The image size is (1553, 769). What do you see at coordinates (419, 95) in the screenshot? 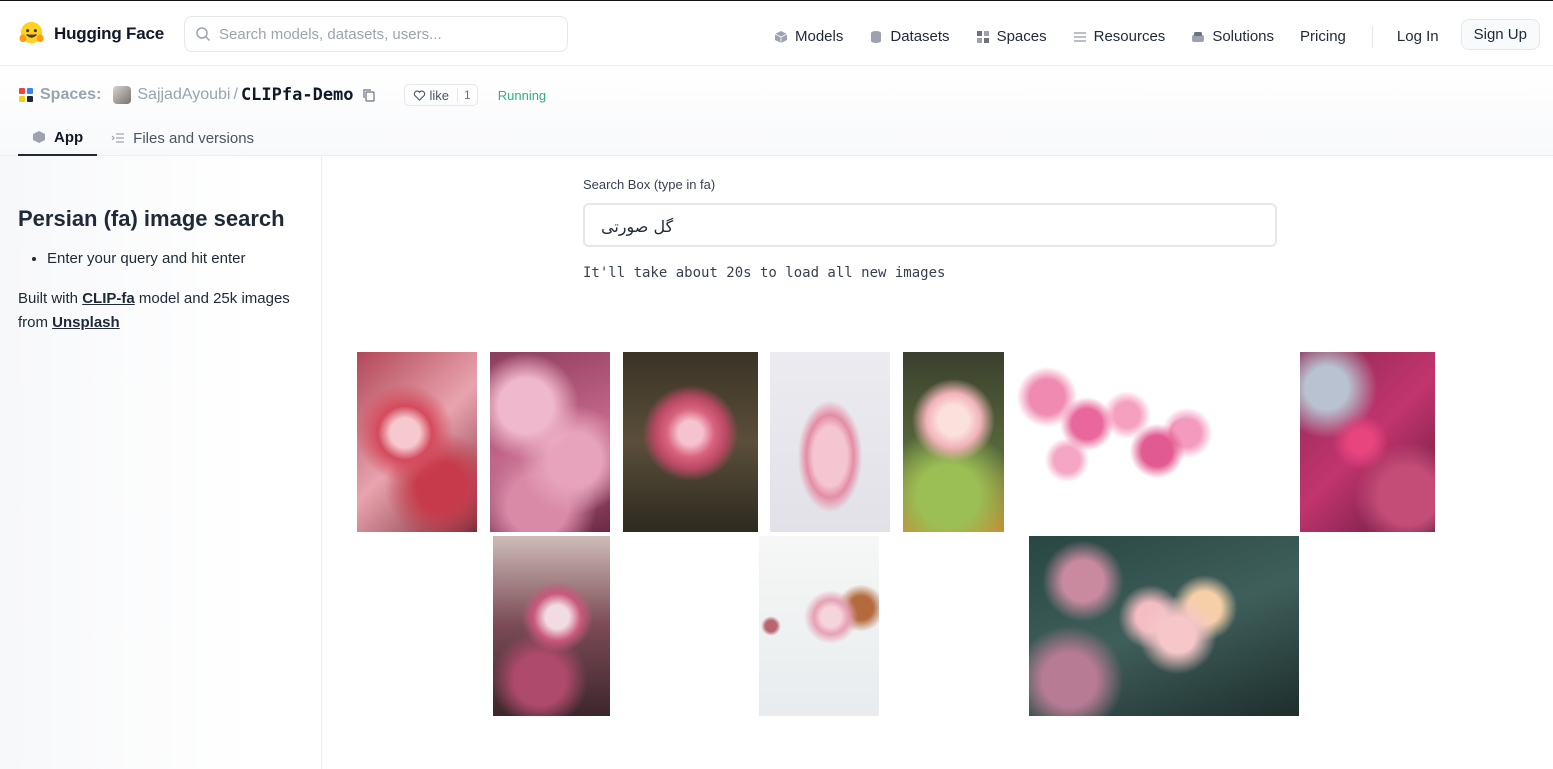
I see `heart-icon` at bounding box center [419, 95].